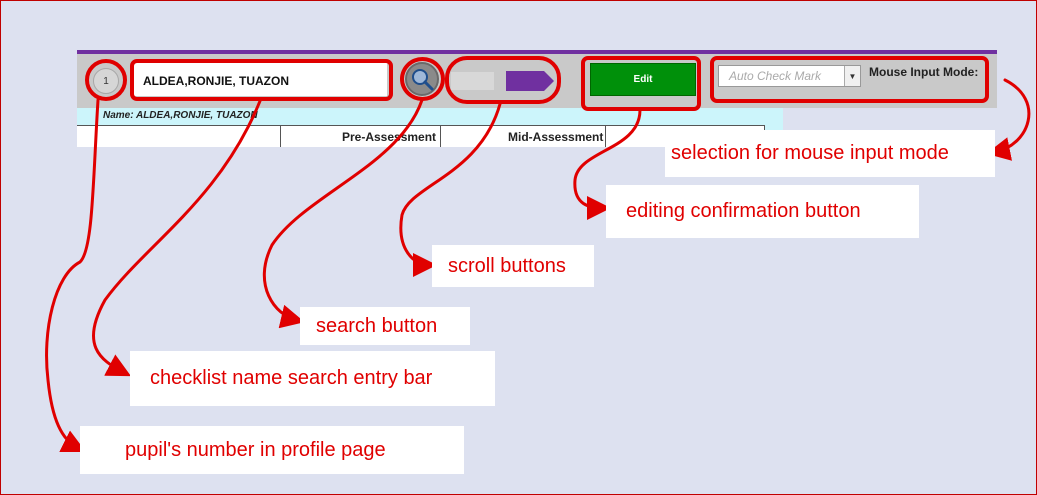 This screenshot has width=1037, height=495. What do you see at coordinates (106, 81) in the screenshot?
I see `pupil-number-indicator: 1` at bounding box center [106, 81].